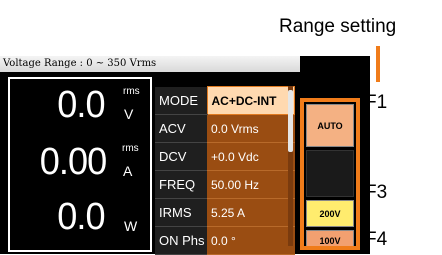 Image resolution: width=442 pixels, height=255 pixels. What do you see at coordinates (181, 212) in the screenshot?
I see `param-name: IRMS` at bounding box center [181, 212].